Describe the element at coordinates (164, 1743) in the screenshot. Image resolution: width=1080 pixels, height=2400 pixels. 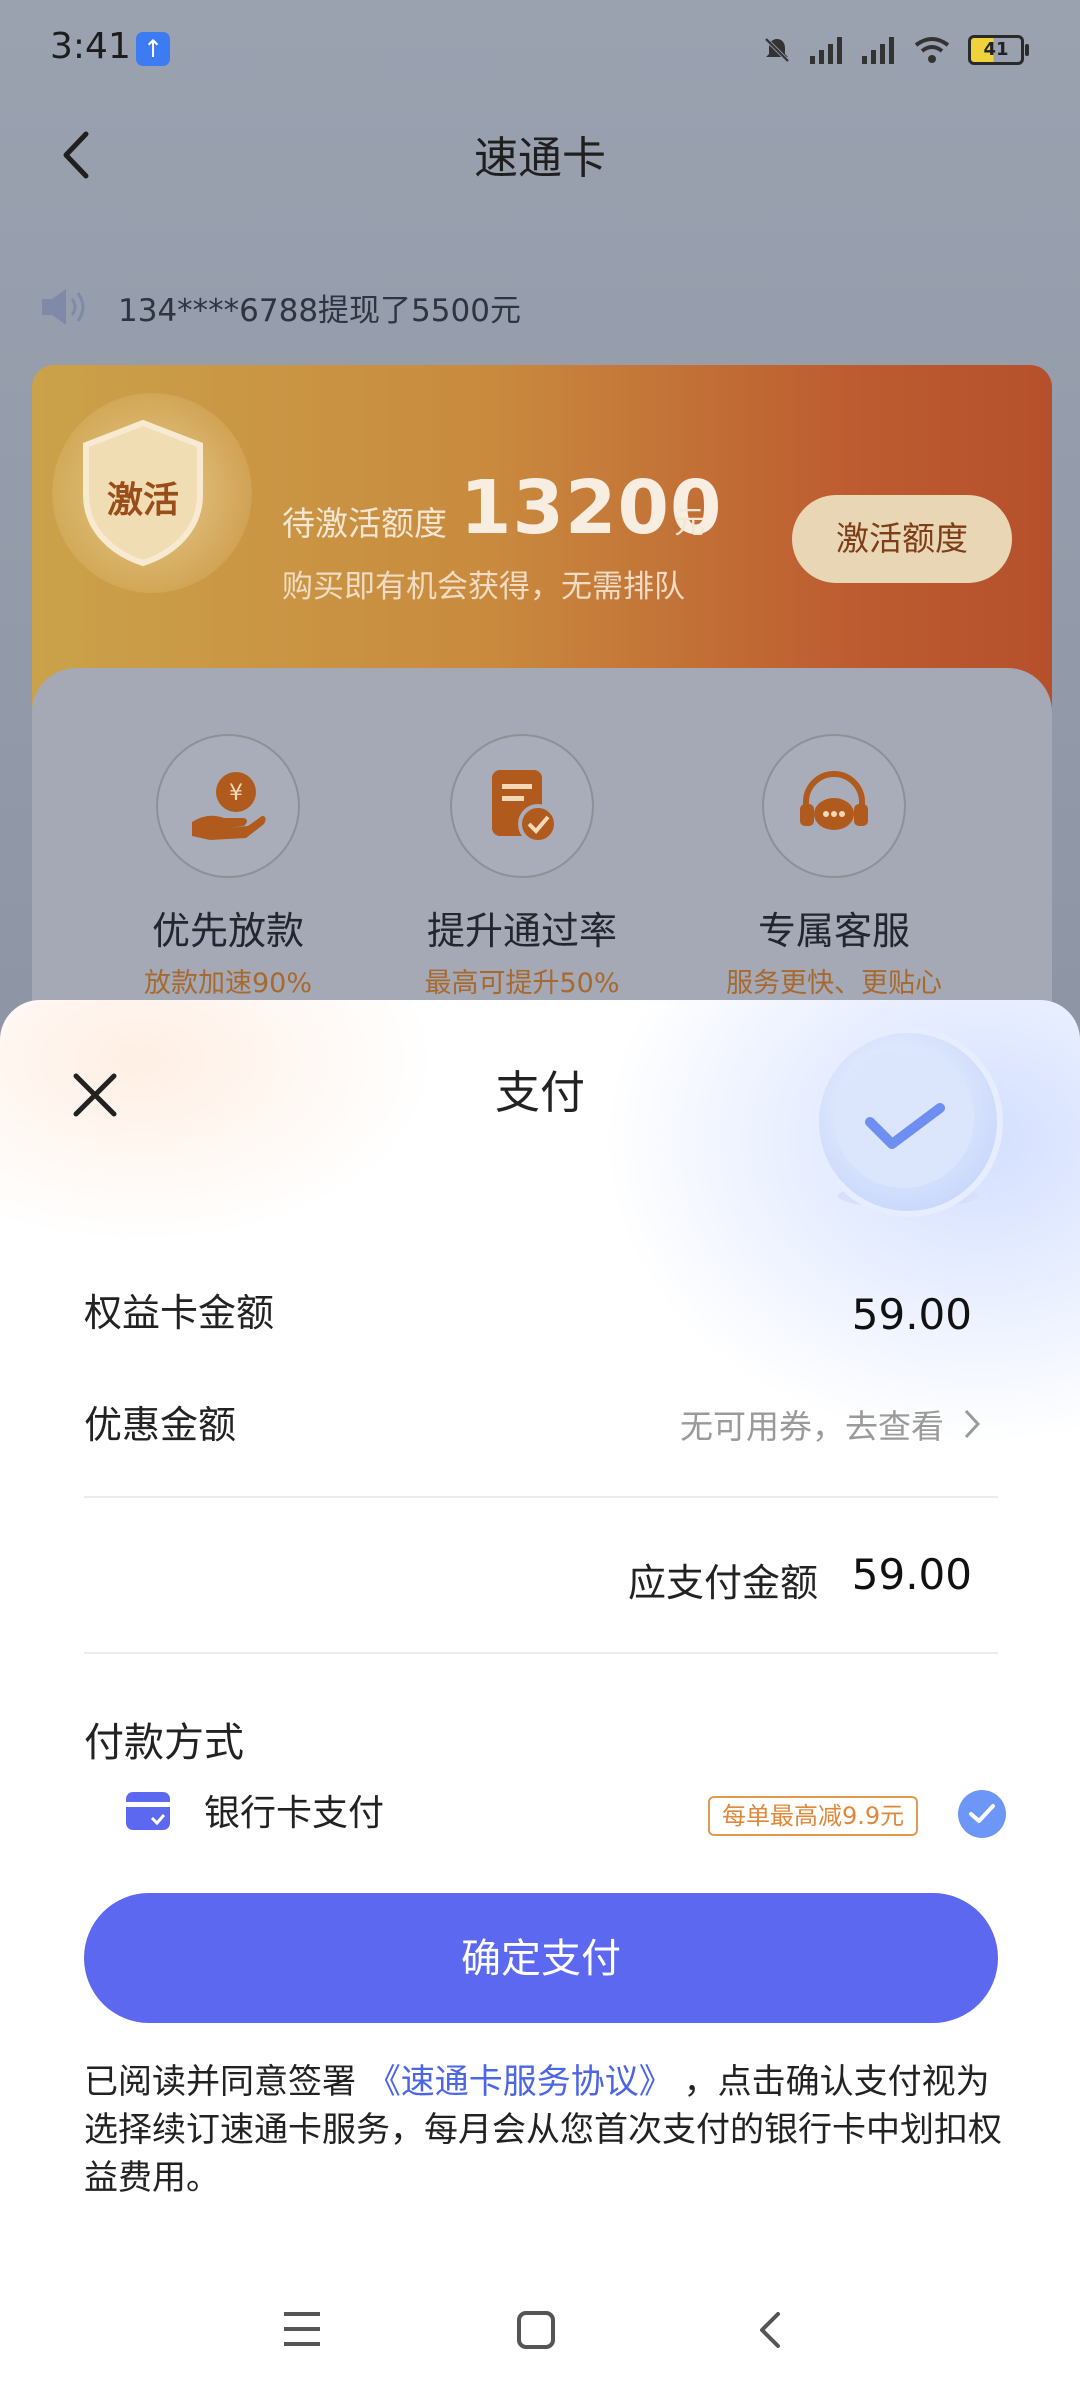
I see `payment-method-title: 付款方式` at that location.